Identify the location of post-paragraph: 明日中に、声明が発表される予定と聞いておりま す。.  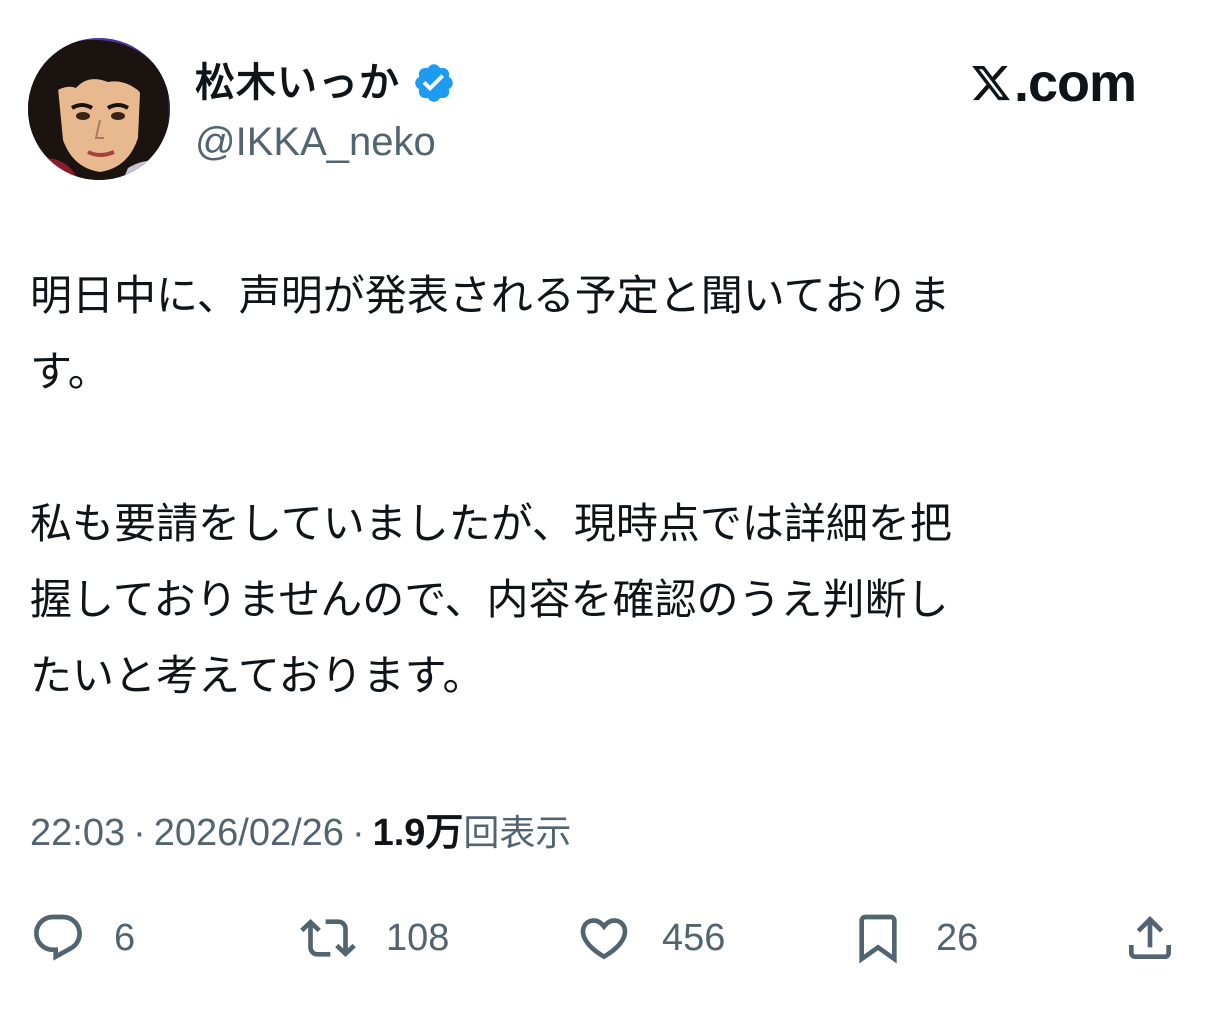
(590, 334).